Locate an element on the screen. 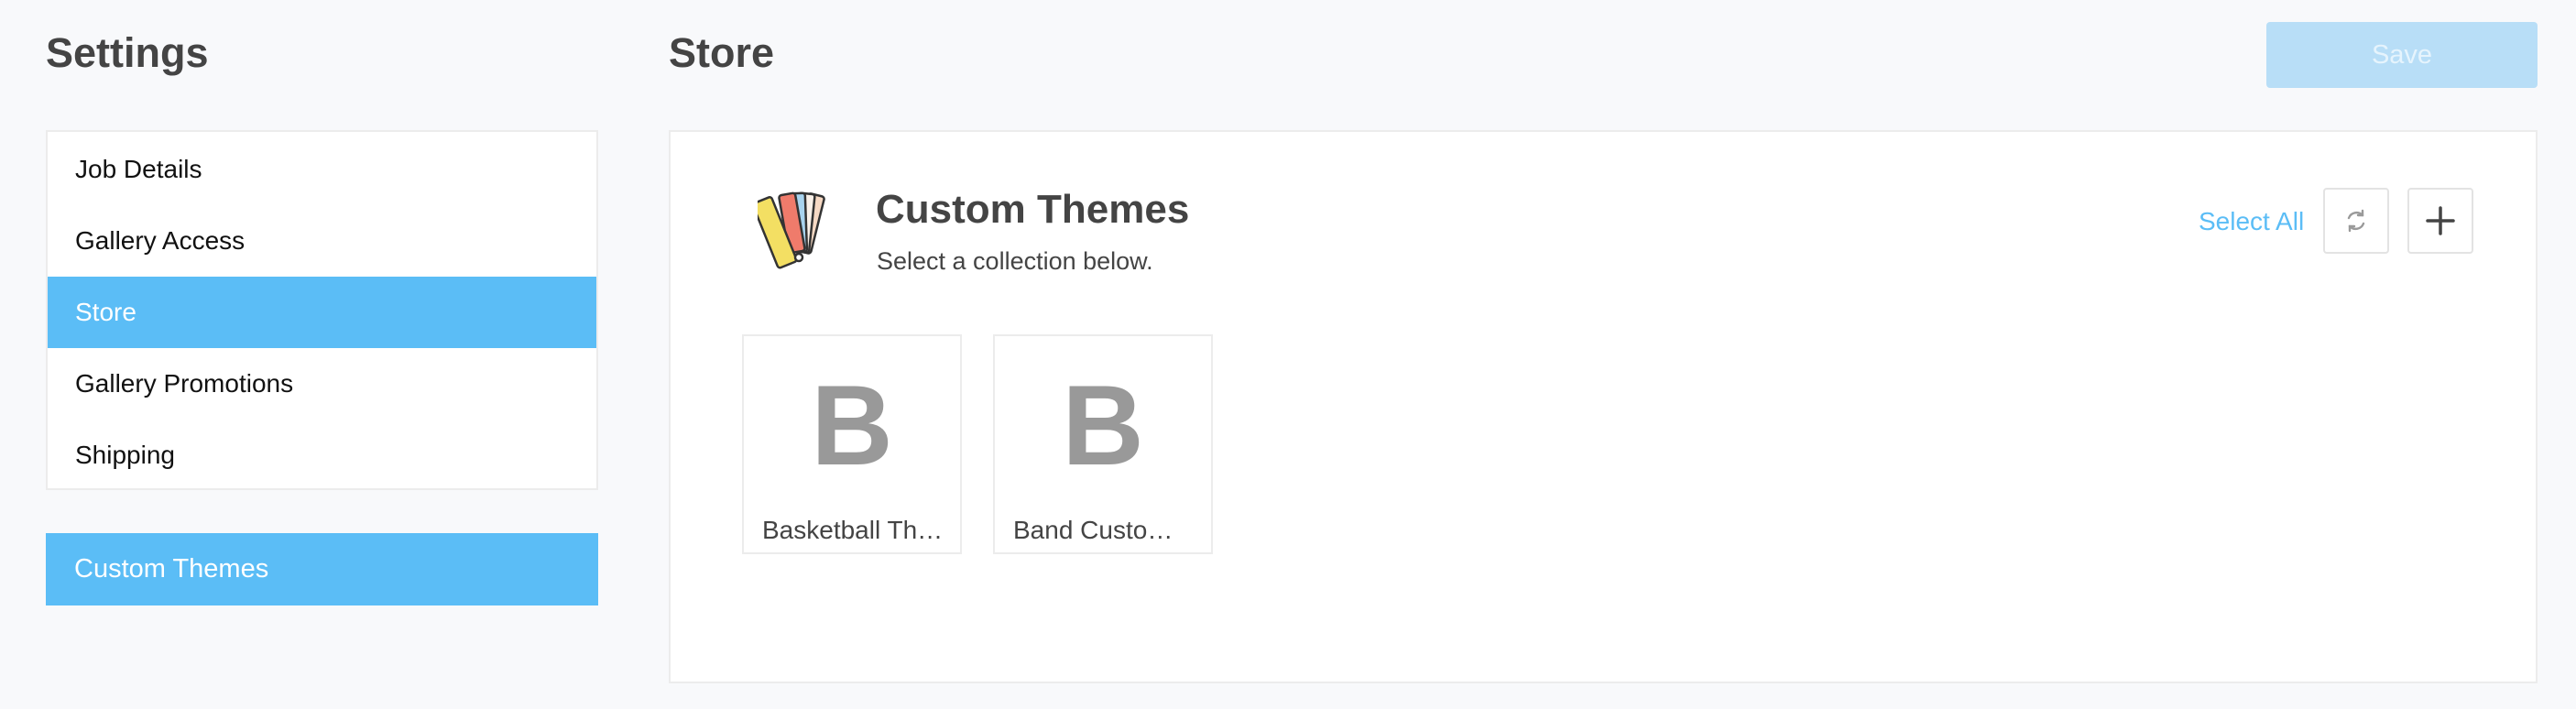 This screenshot has height=709, width=2576. custom-themes-button: Custom Themes is located at coordinates (322, 569).